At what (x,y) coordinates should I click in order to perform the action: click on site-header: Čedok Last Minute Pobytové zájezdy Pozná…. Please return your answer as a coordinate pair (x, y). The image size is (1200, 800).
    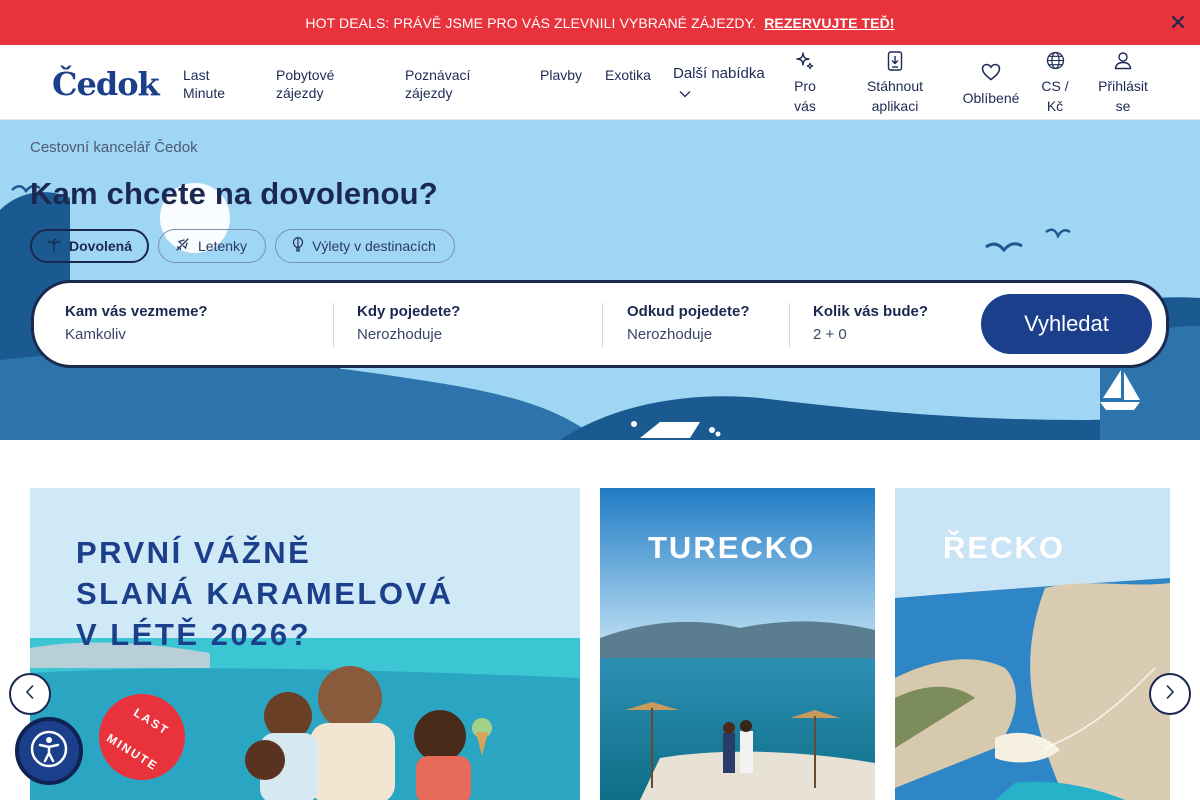
    Looking at the image, I should click on (600, 82).